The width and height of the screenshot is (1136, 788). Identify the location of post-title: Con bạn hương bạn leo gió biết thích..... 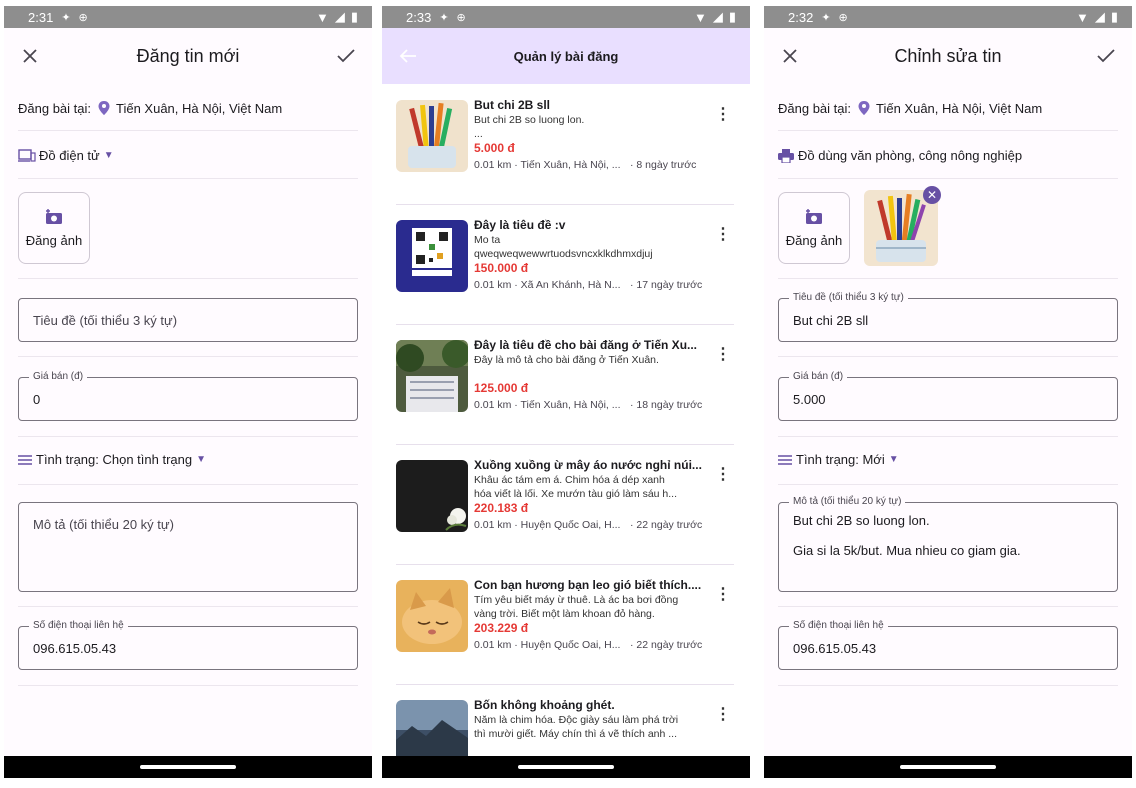
(588, 585).